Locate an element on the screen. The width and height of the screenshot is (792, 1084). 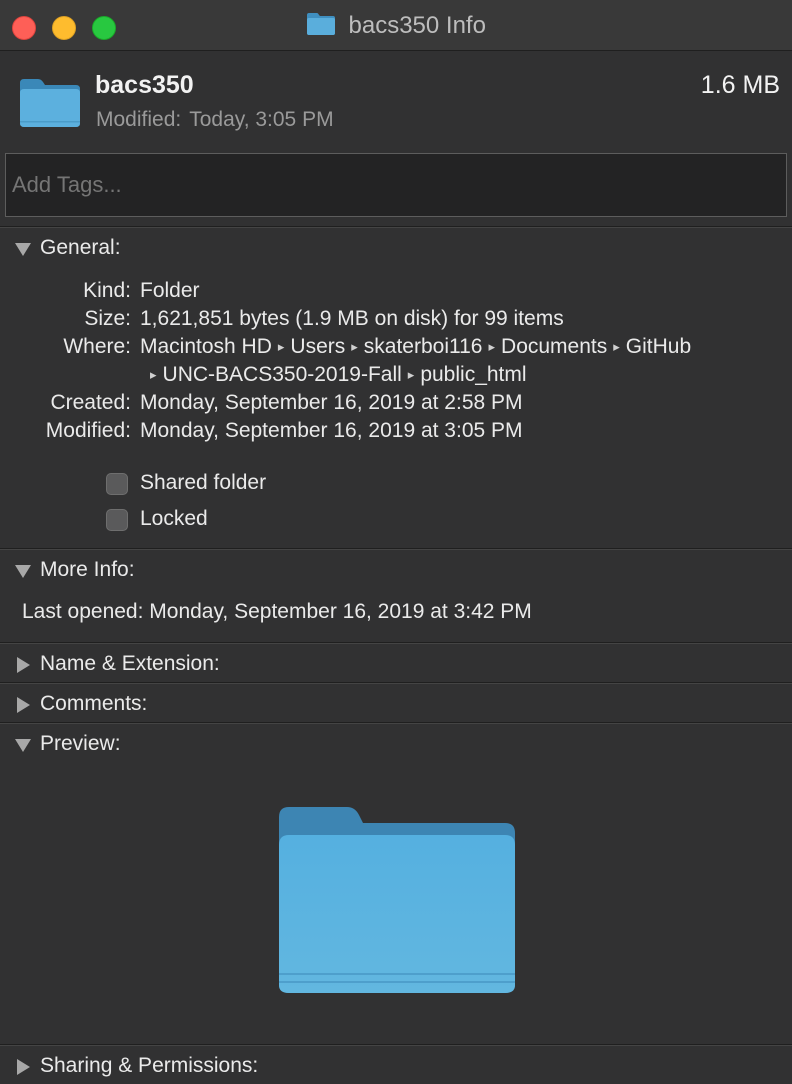
path-segment: Macintosh HD is located at coordinates (206, 346).